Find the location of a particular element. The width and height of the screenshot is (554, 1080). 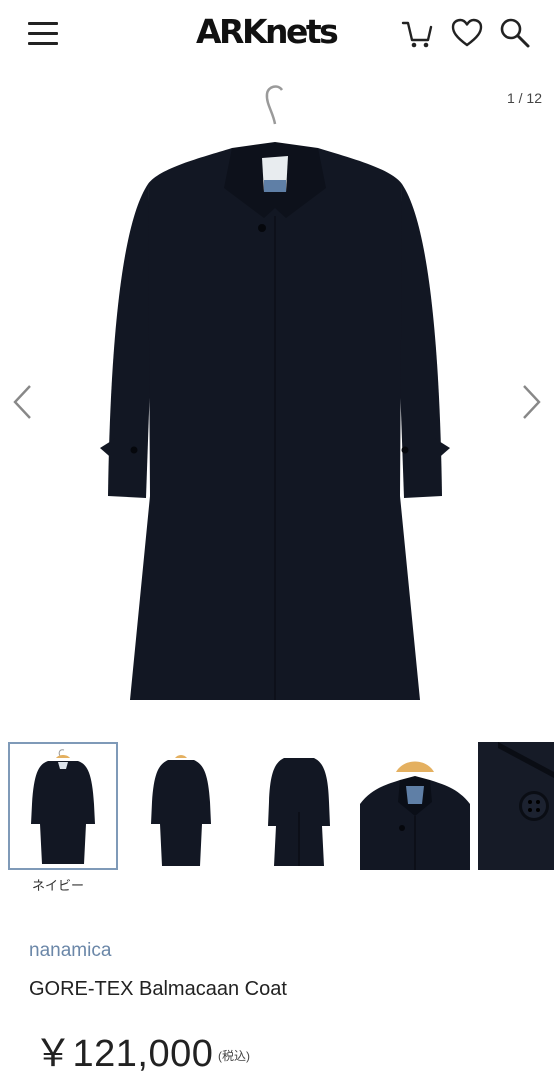

site-header: ARKnets is located at coordinates (277, 35).